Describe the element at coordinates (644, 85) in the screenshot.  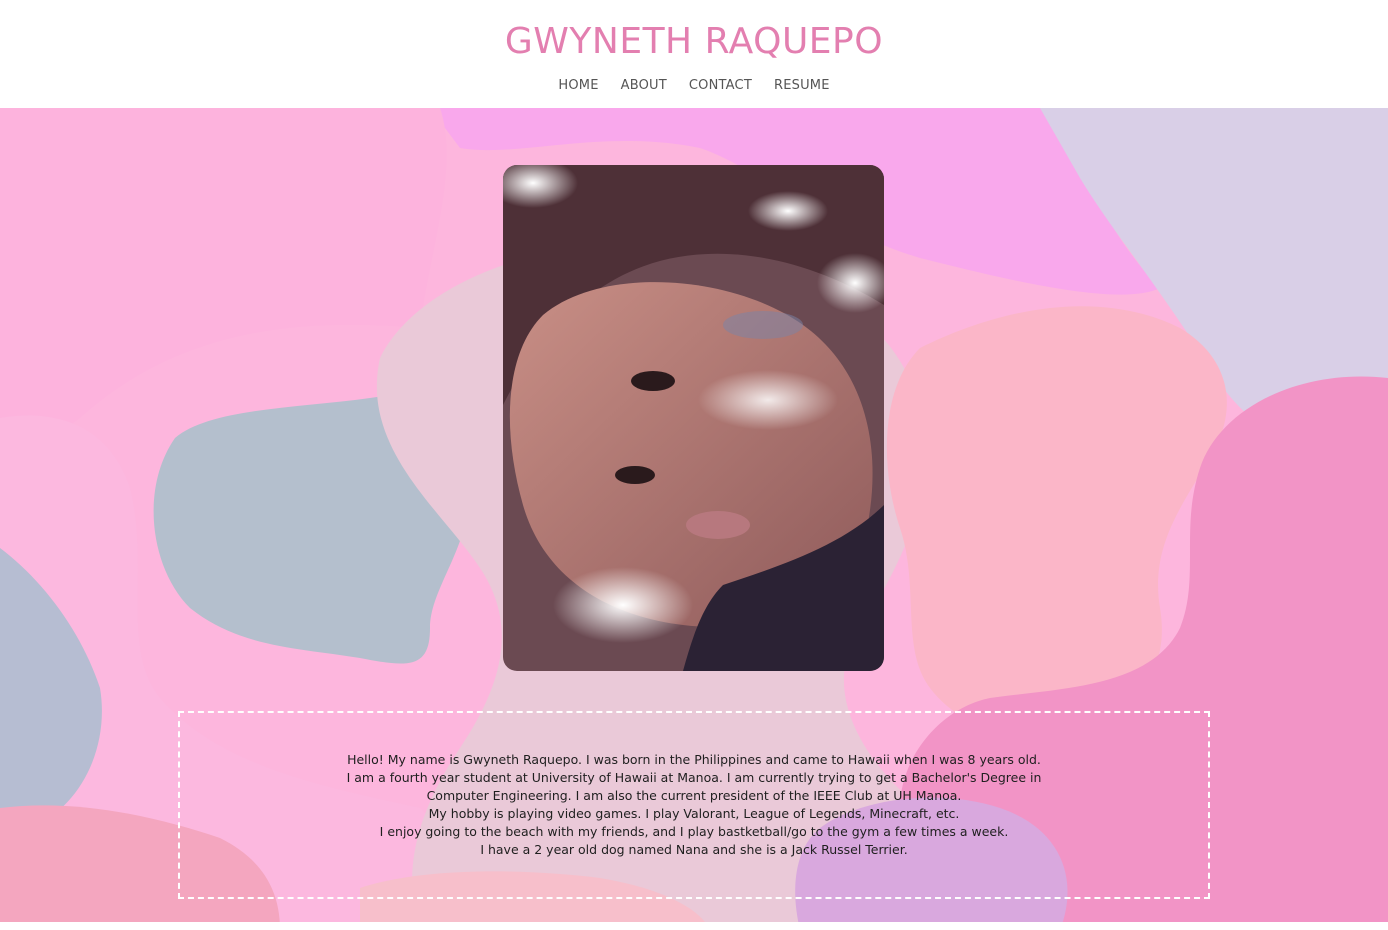
I see `nav-about: ABOUT` at that location.